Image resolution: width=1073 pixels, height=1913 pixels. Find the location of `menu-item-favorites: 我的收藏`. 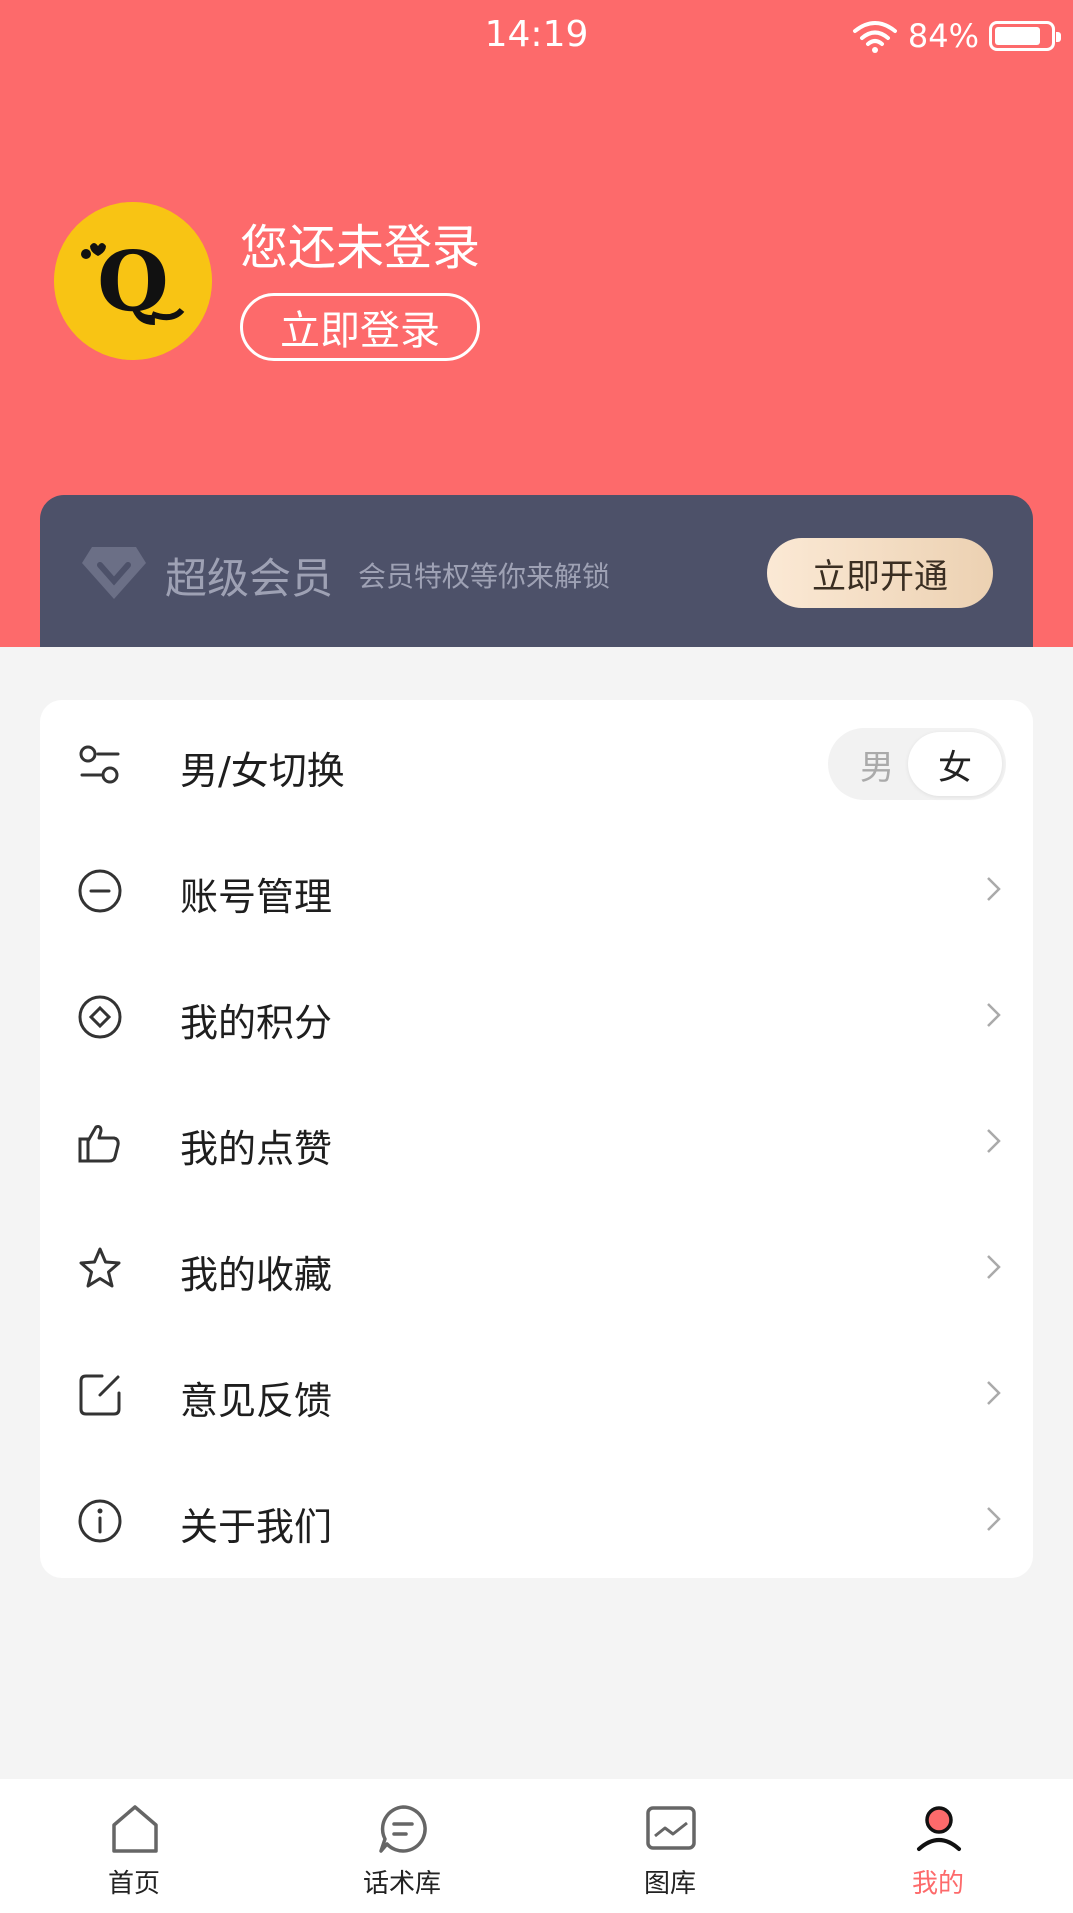

menu-item-favorites: 我的收藏 is located at coordinates (536, 1267).